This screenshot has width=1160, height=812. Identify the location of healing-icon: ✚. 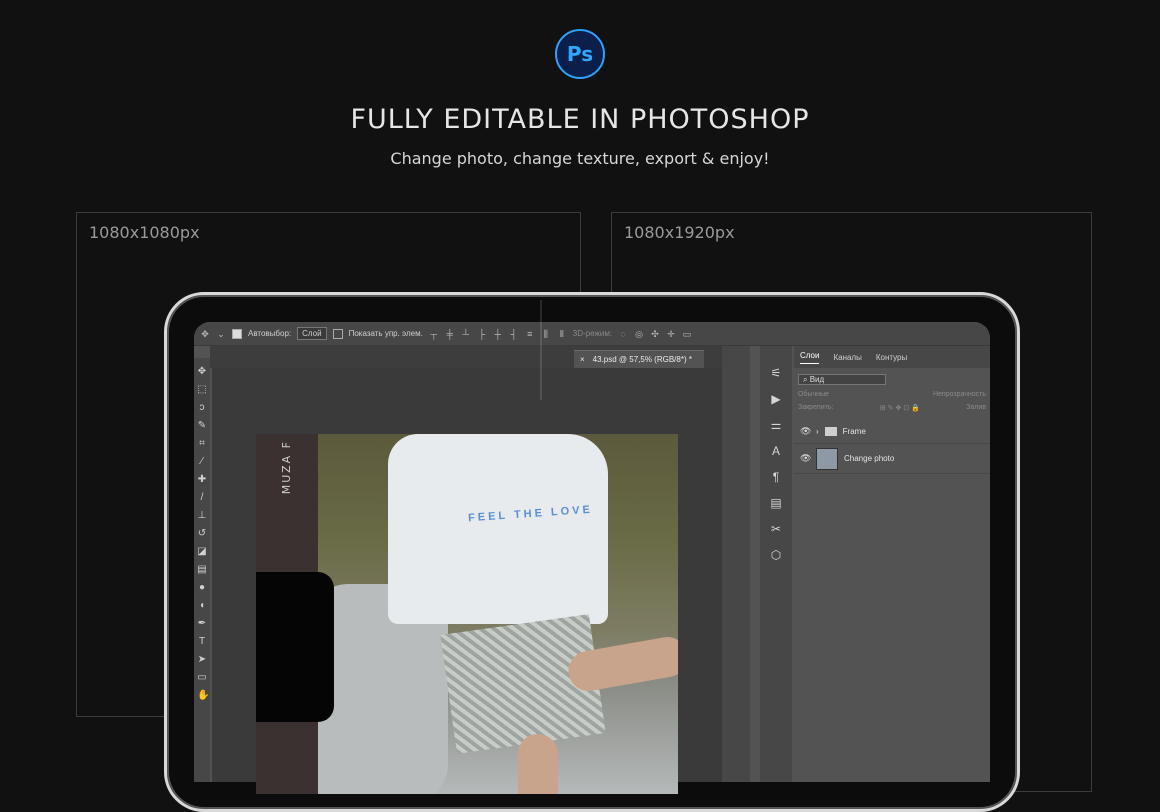
(202, 480).